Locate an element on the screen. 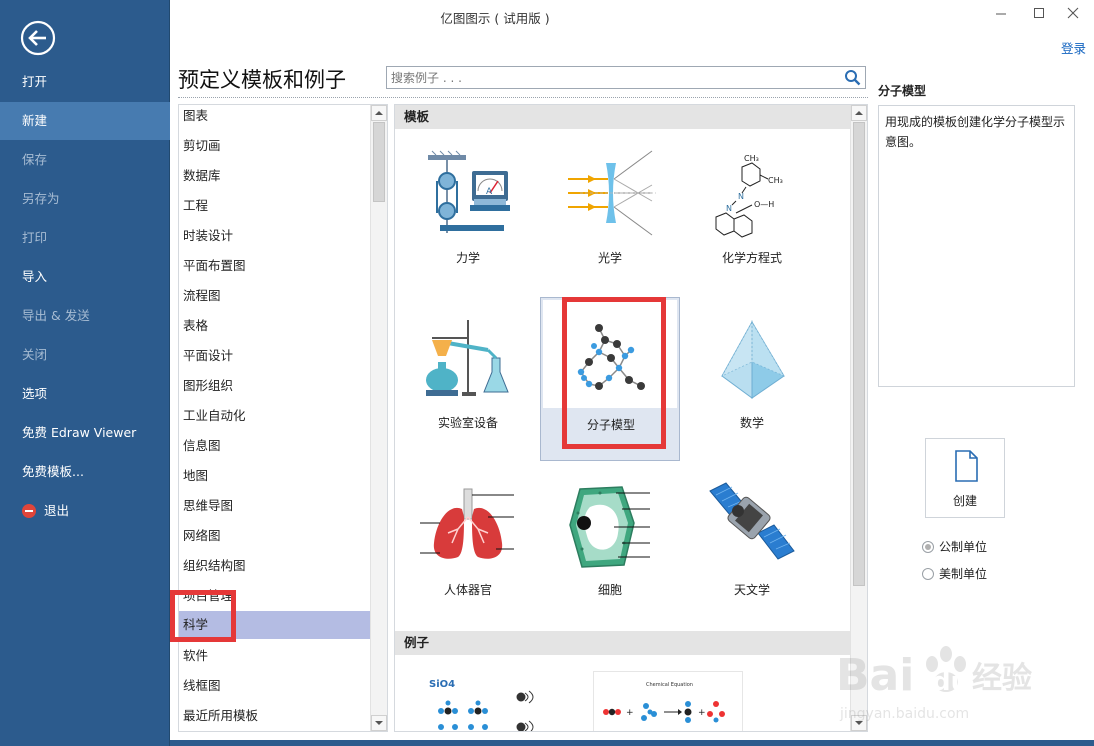  search-input is located at coordinates (607, 77).